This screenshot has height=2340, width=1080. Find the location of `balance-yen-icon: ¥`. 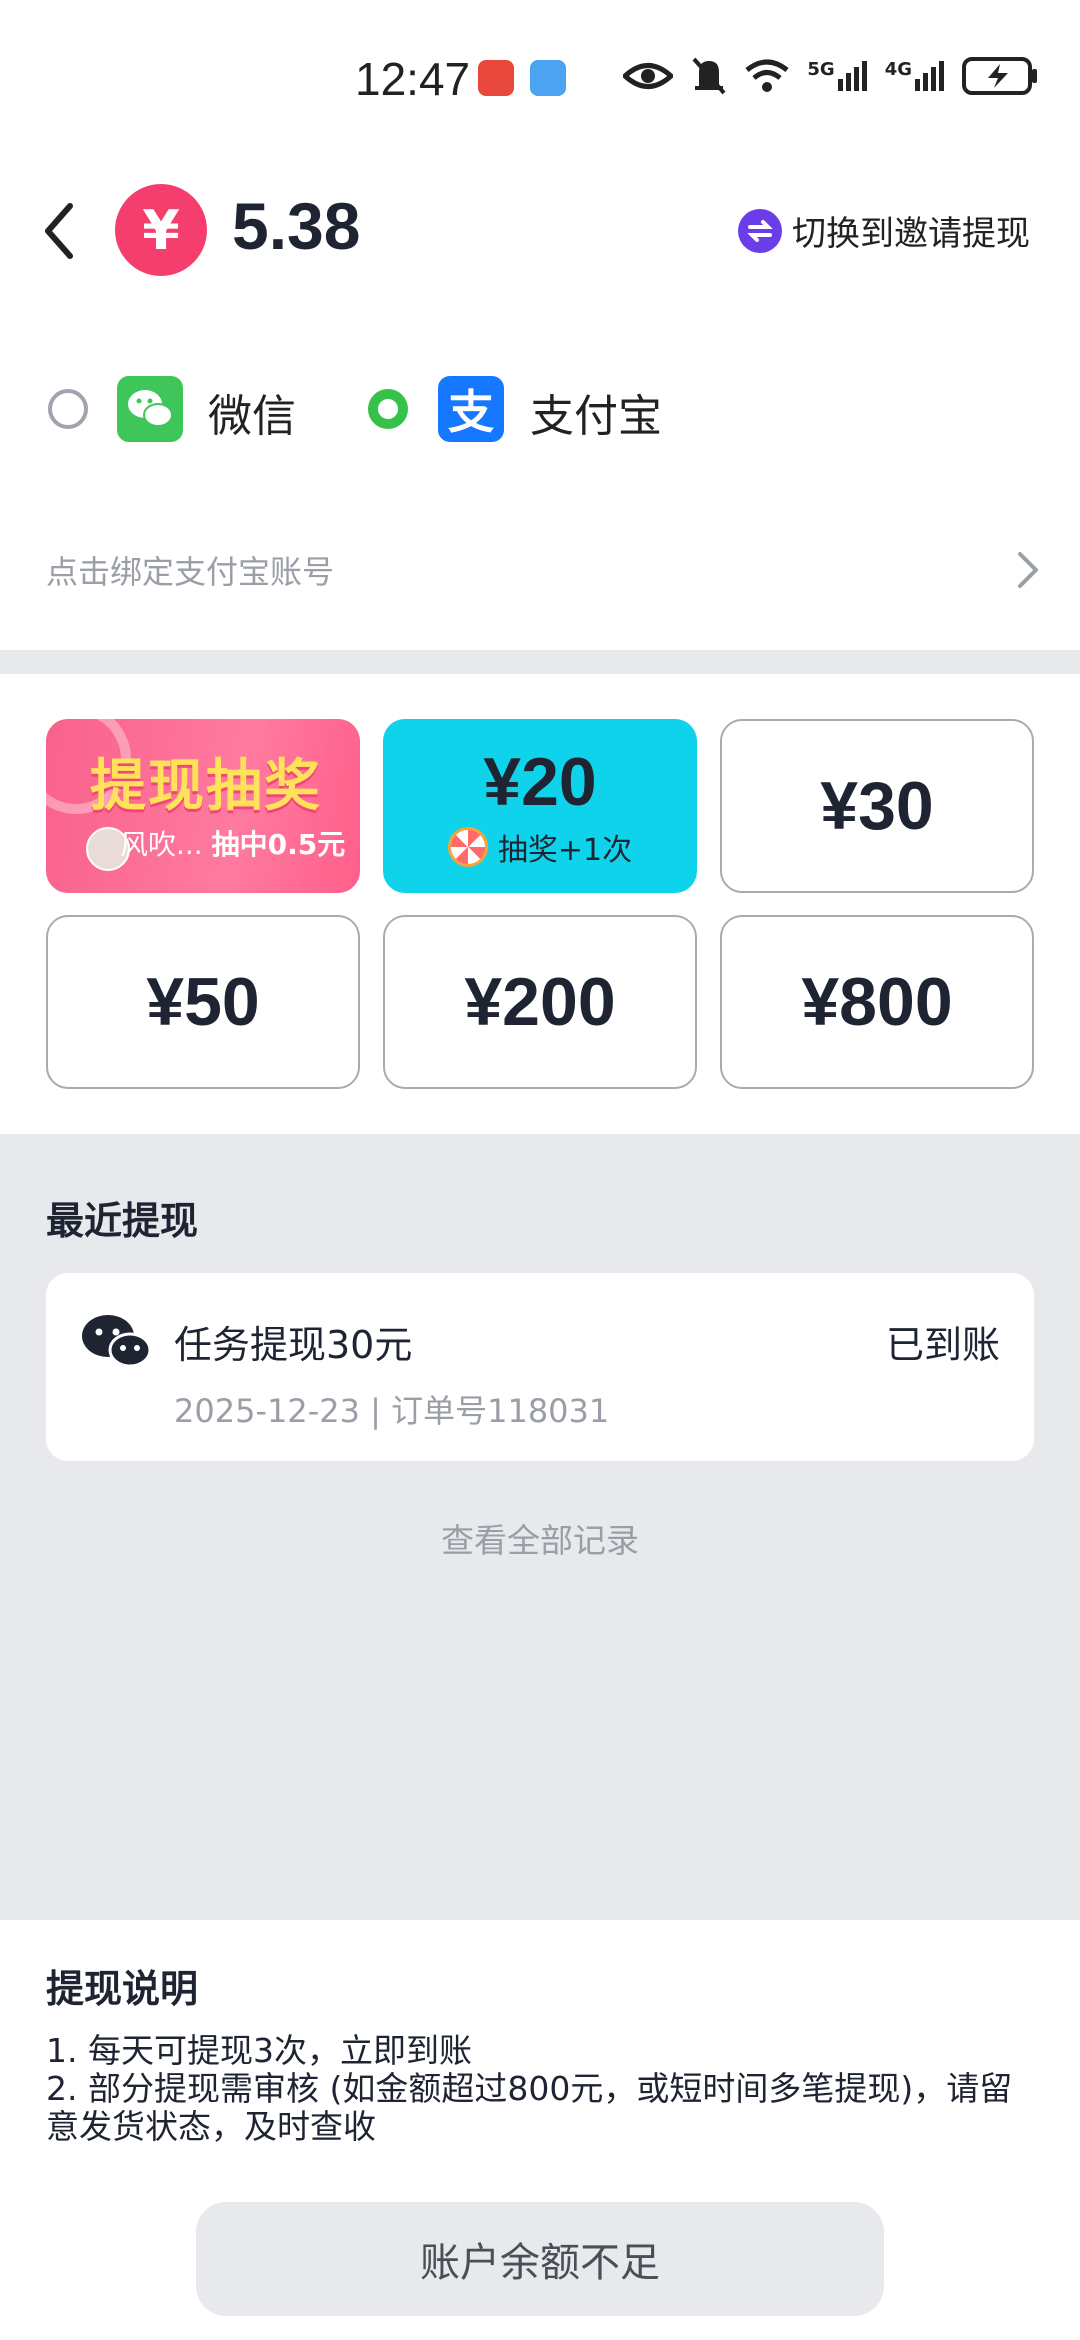

balance-yen-icon: ¥ is located at coordinates (161, 230).